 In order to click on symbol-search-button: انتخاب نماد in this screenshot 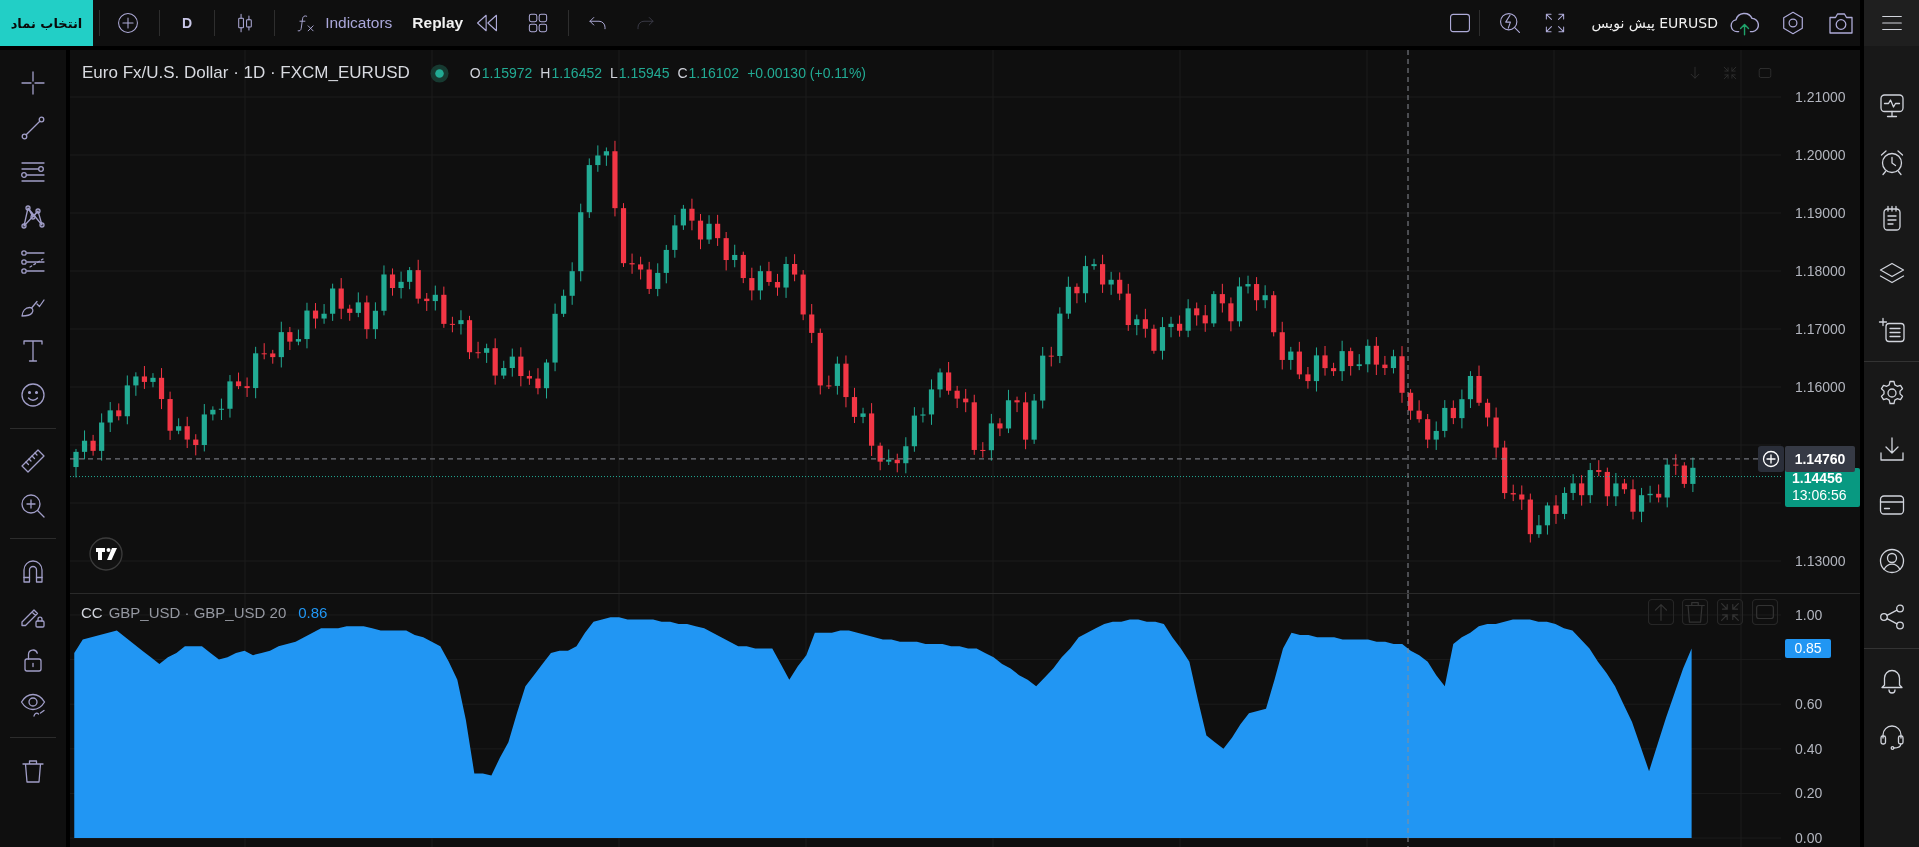, I will do `click(46, 23)`.